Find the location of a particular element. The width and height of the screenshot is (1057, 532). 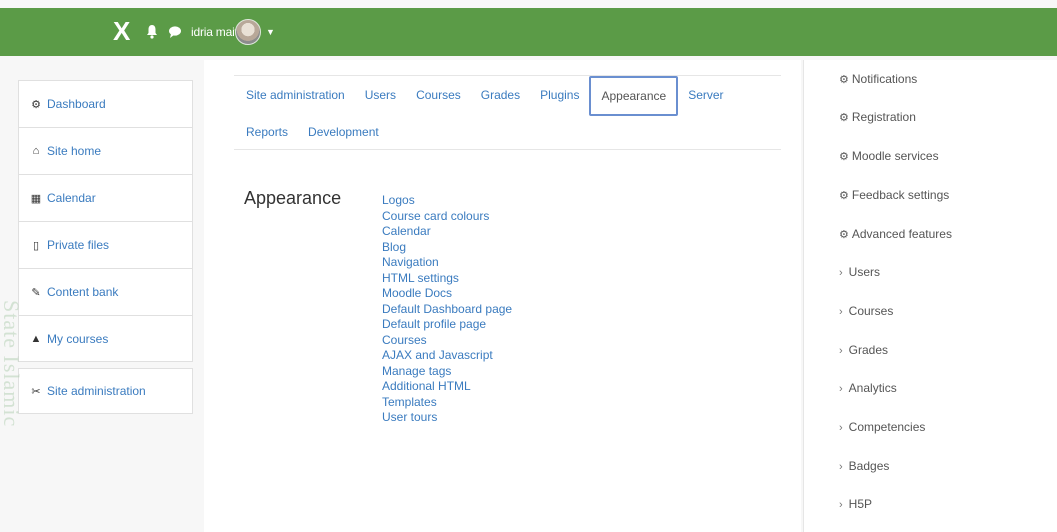

sidebar-item-dashboard: ⚙ Dashboard is located at coordinates (105, 103).